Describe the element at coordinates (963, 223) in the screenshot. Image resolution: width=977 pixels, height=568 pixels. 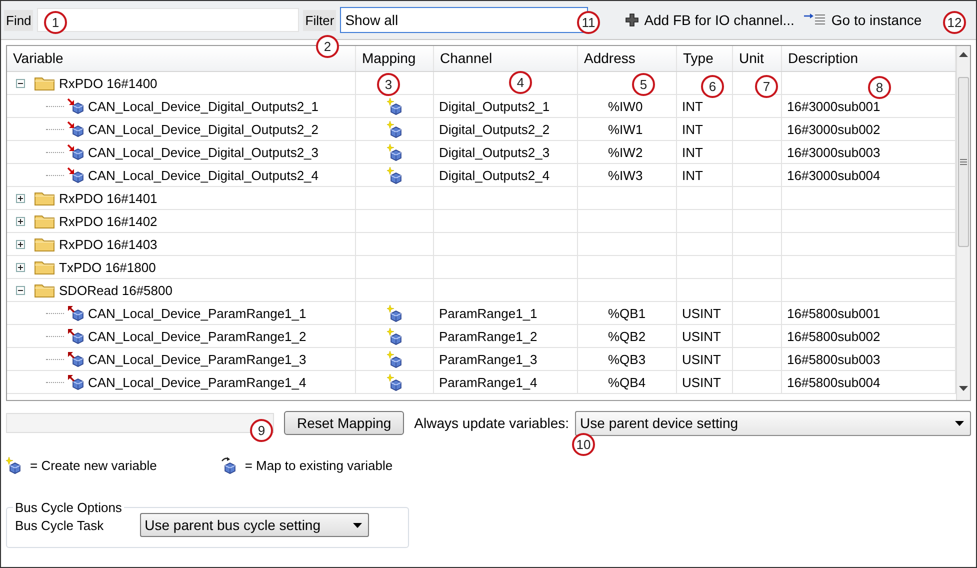
I see `scrollbar` at that location.